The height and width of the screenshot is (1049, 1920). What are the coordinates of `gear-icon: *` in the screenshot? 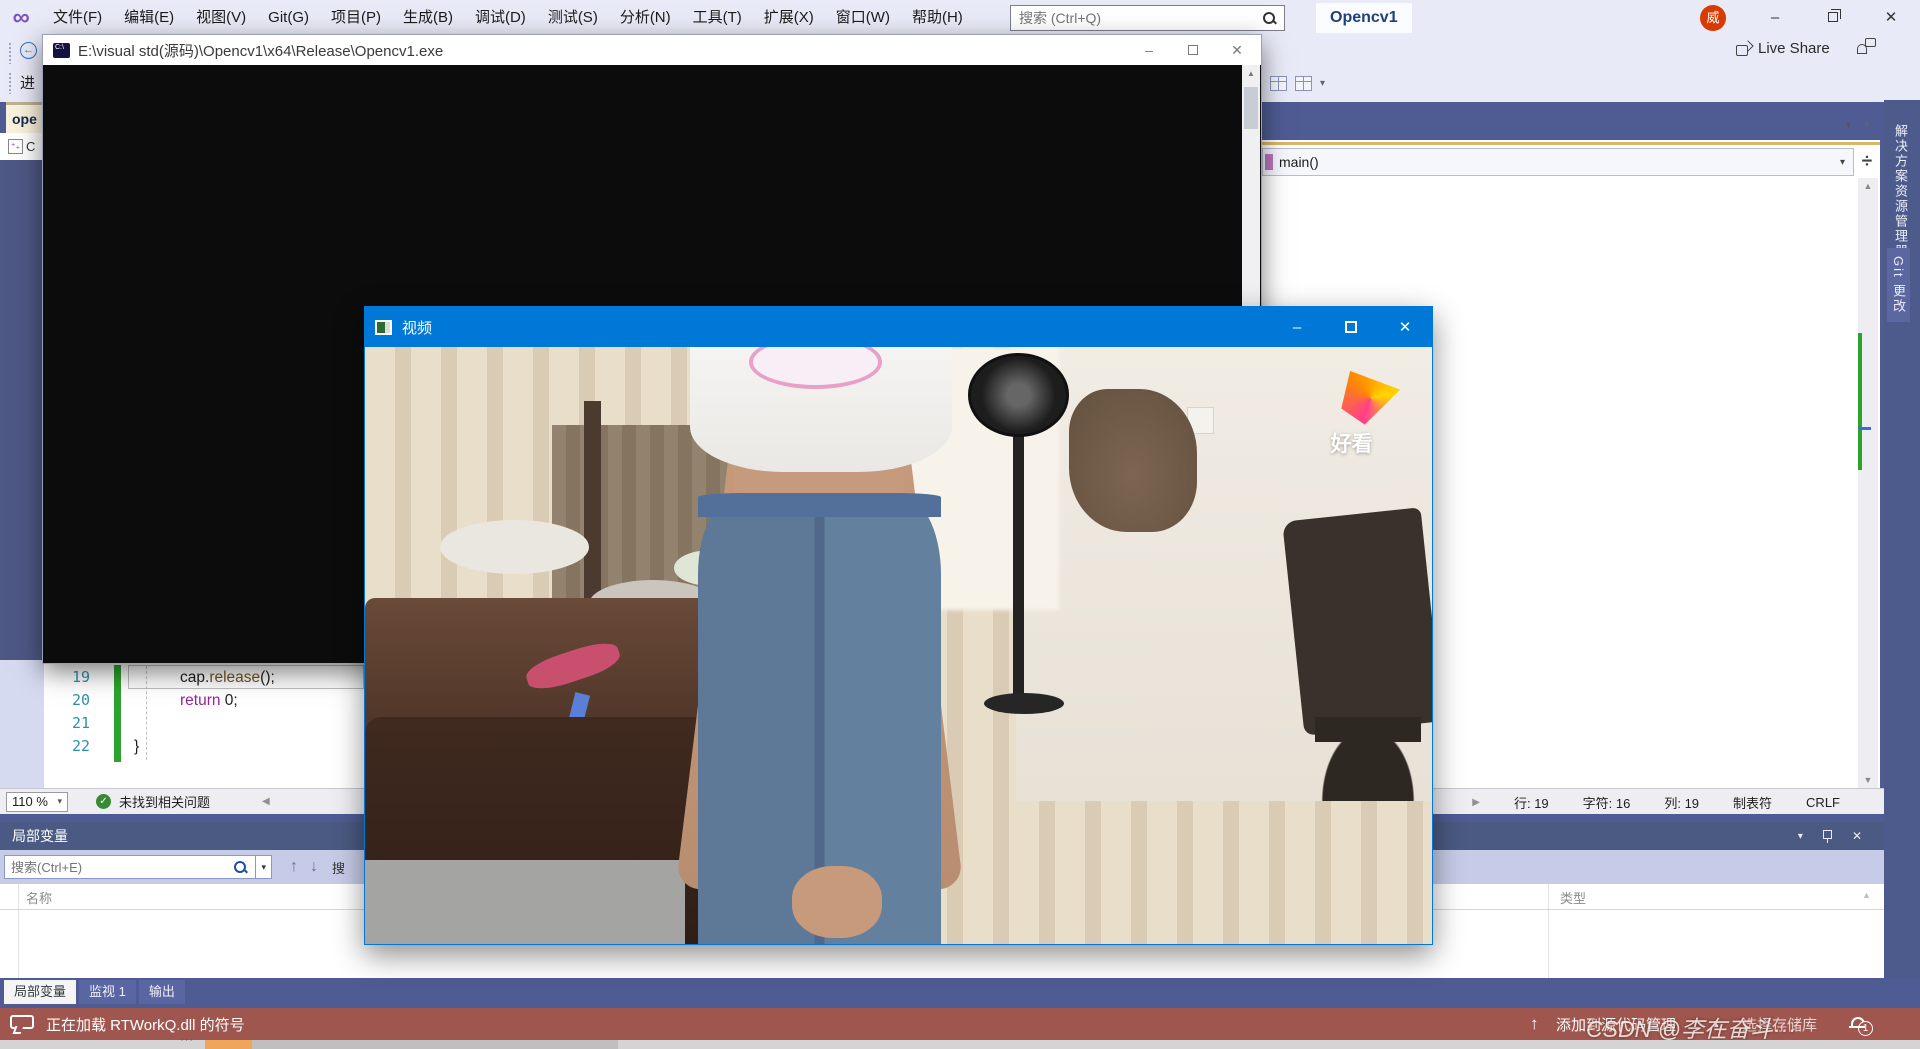 It's located at (1867, 126).